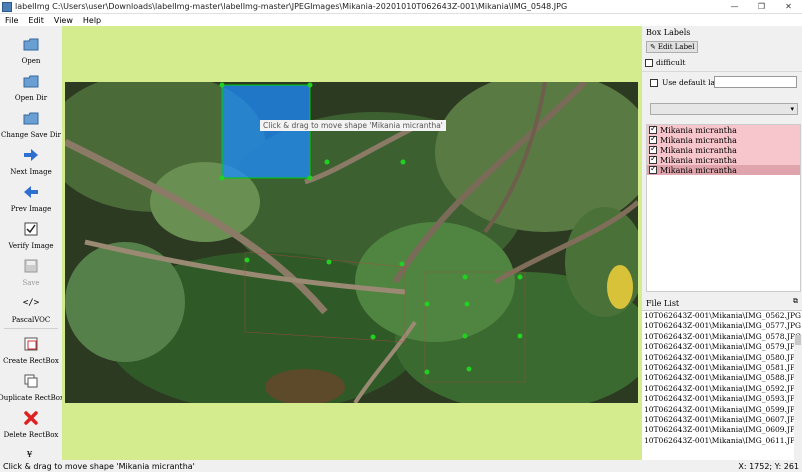  Describe the element at coordinates (722, 316) in the screenshot. I see `file-list-item: 10T062643Z-001\Mikania\IMG_0562.JPG` at that location.